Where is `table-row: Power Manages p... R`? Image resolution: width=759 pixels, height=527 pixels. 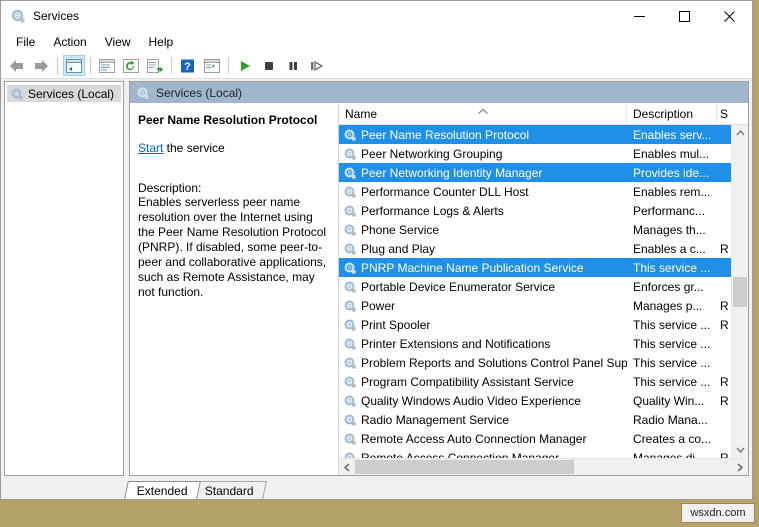 table-row: Power Manages p... R is located at coordinates (543, 305).